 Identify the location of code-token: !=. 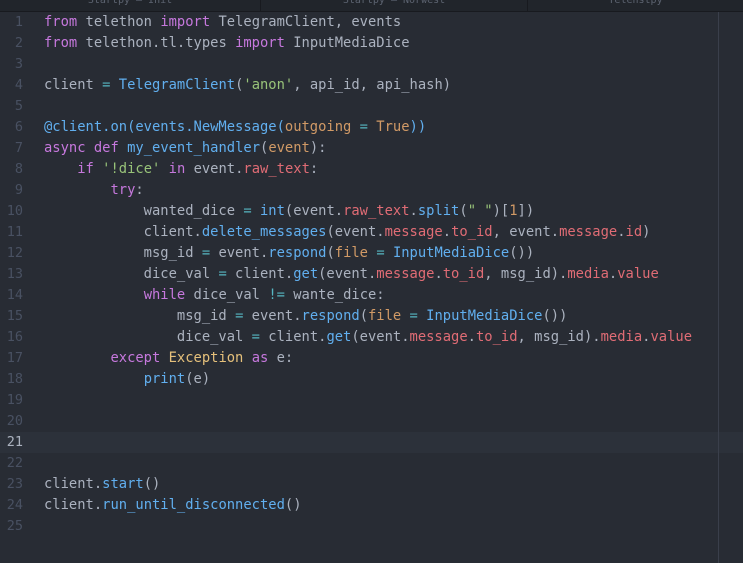
(276, 295).